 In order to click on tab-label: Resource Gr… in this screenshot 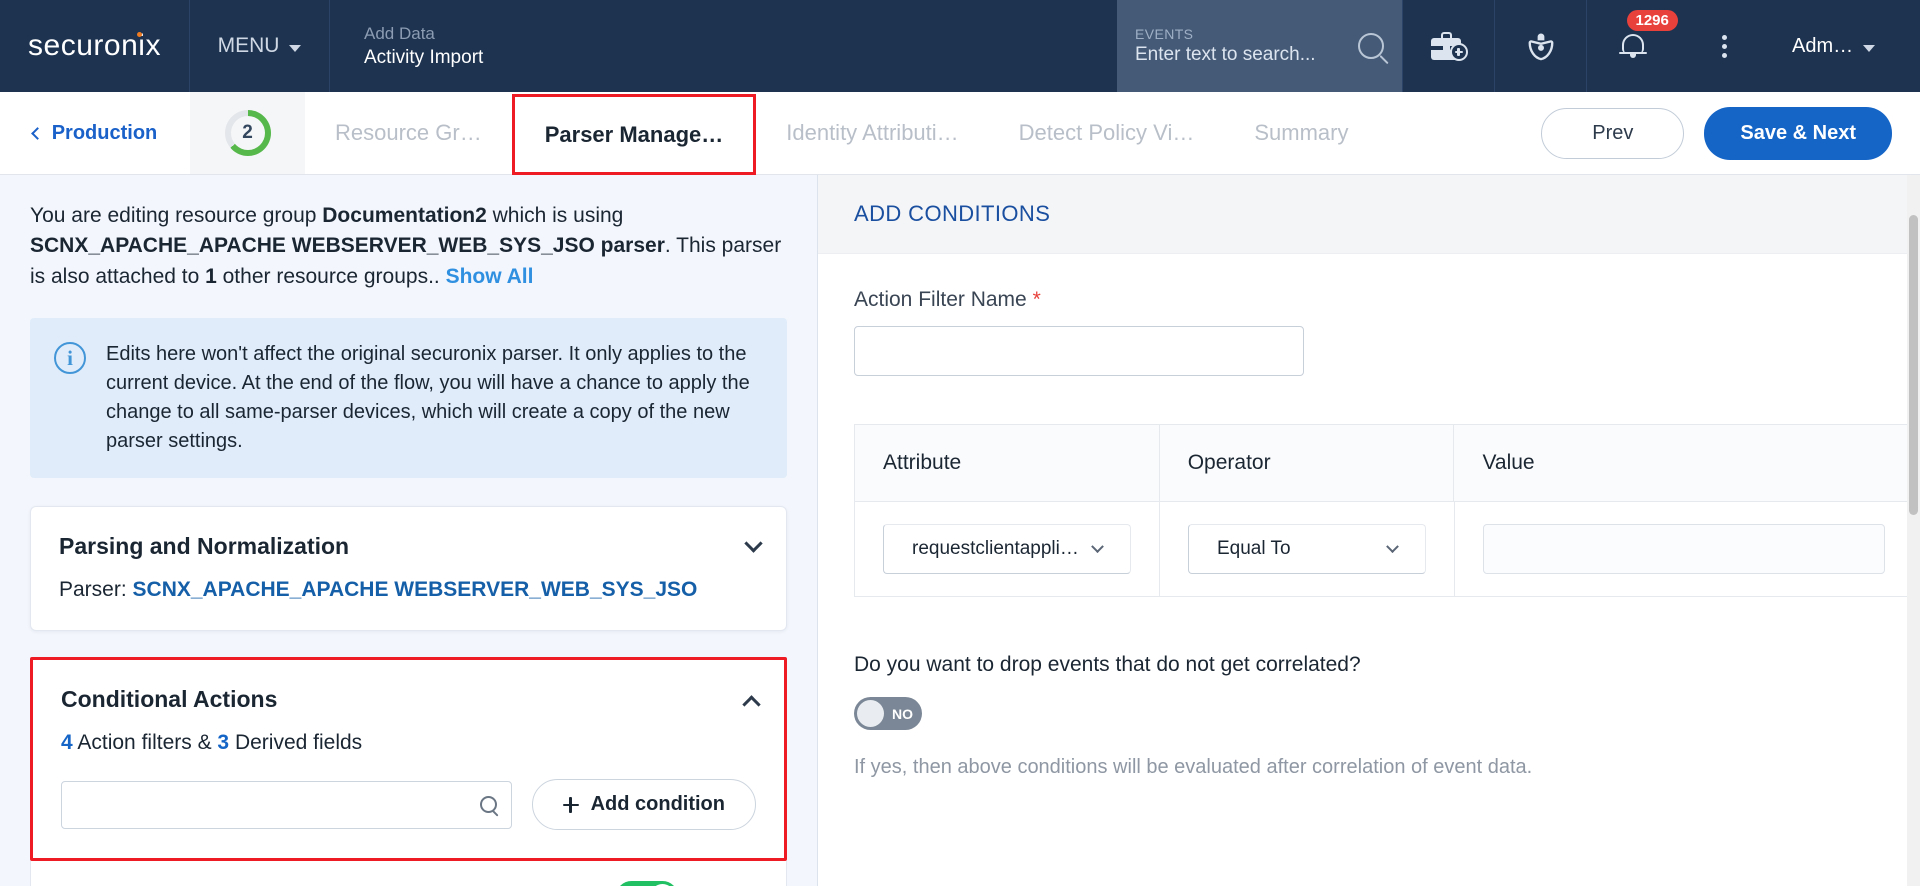, I will do `click(408, 132)`.